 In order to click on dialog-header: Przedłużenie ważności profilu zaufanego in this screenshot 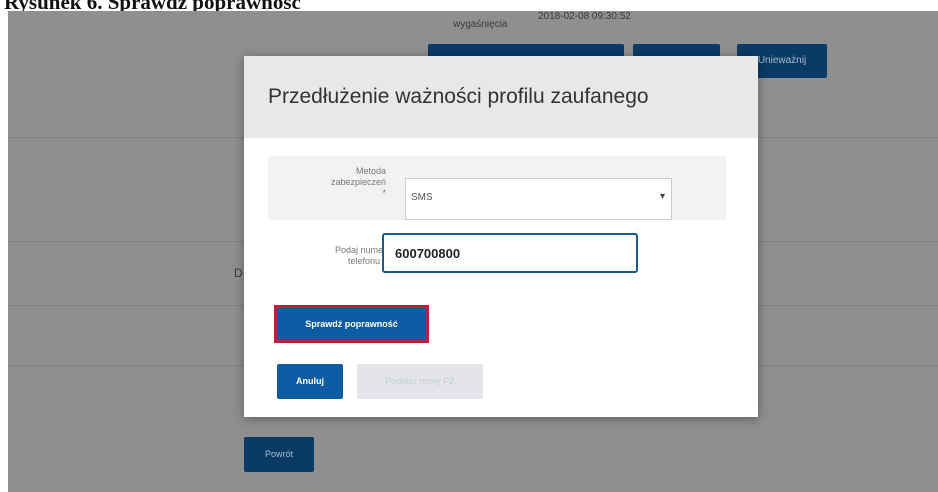, I will do `click(501, 97)`.